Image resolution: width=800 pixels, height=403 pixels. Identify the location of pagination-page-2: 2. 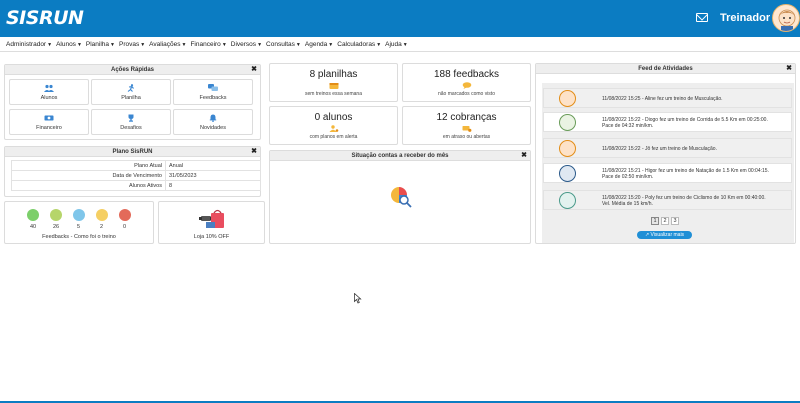
(665, 221).